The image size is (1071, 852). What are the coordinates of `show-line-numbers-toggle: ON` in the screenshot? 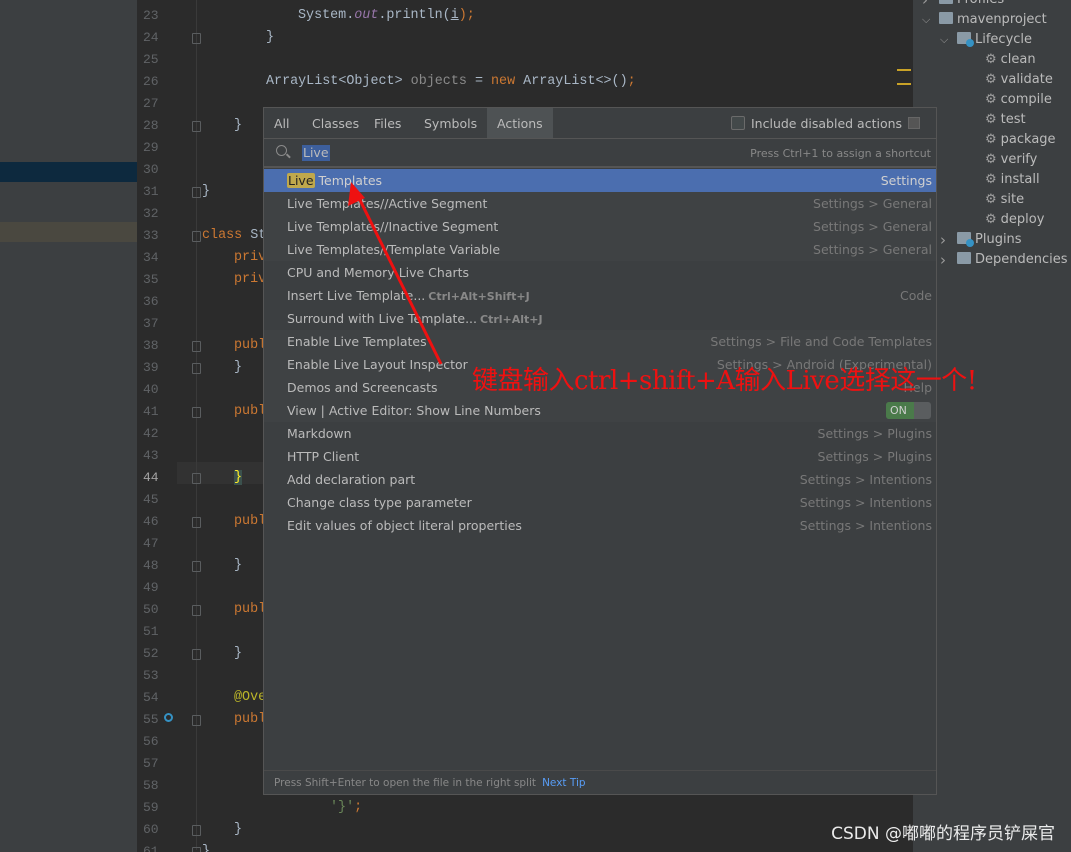 It's located at (908, 410).